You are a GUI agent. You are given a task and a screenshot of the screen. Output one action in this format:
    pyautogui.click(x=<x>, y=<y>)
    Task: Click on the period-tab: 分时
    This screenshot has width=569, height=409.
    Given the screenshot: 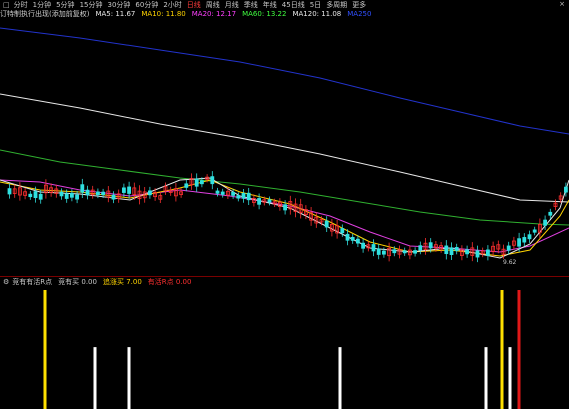 What is the action you would take?
    pyautogui.click(x=21, y=5)
    